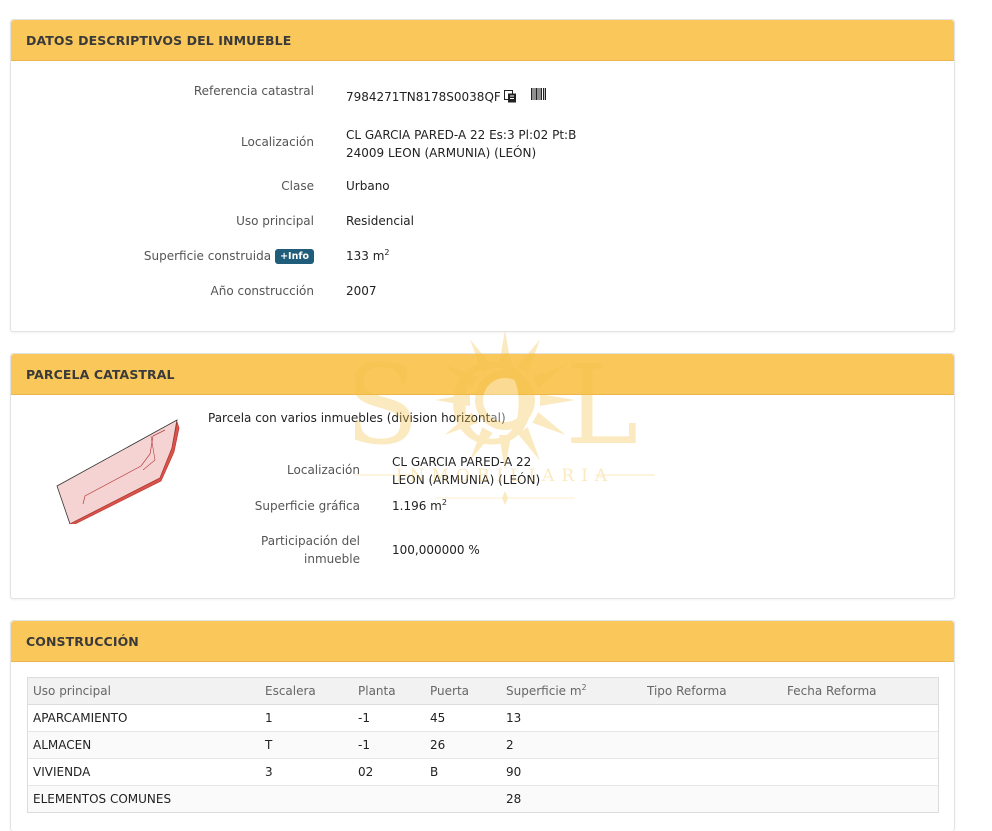 The image size is (992, 831). What do you see at coordinates (571, 691) in the screenshot?
I see `col-superficie: Superficie m2` at bounding box center [571, 691].